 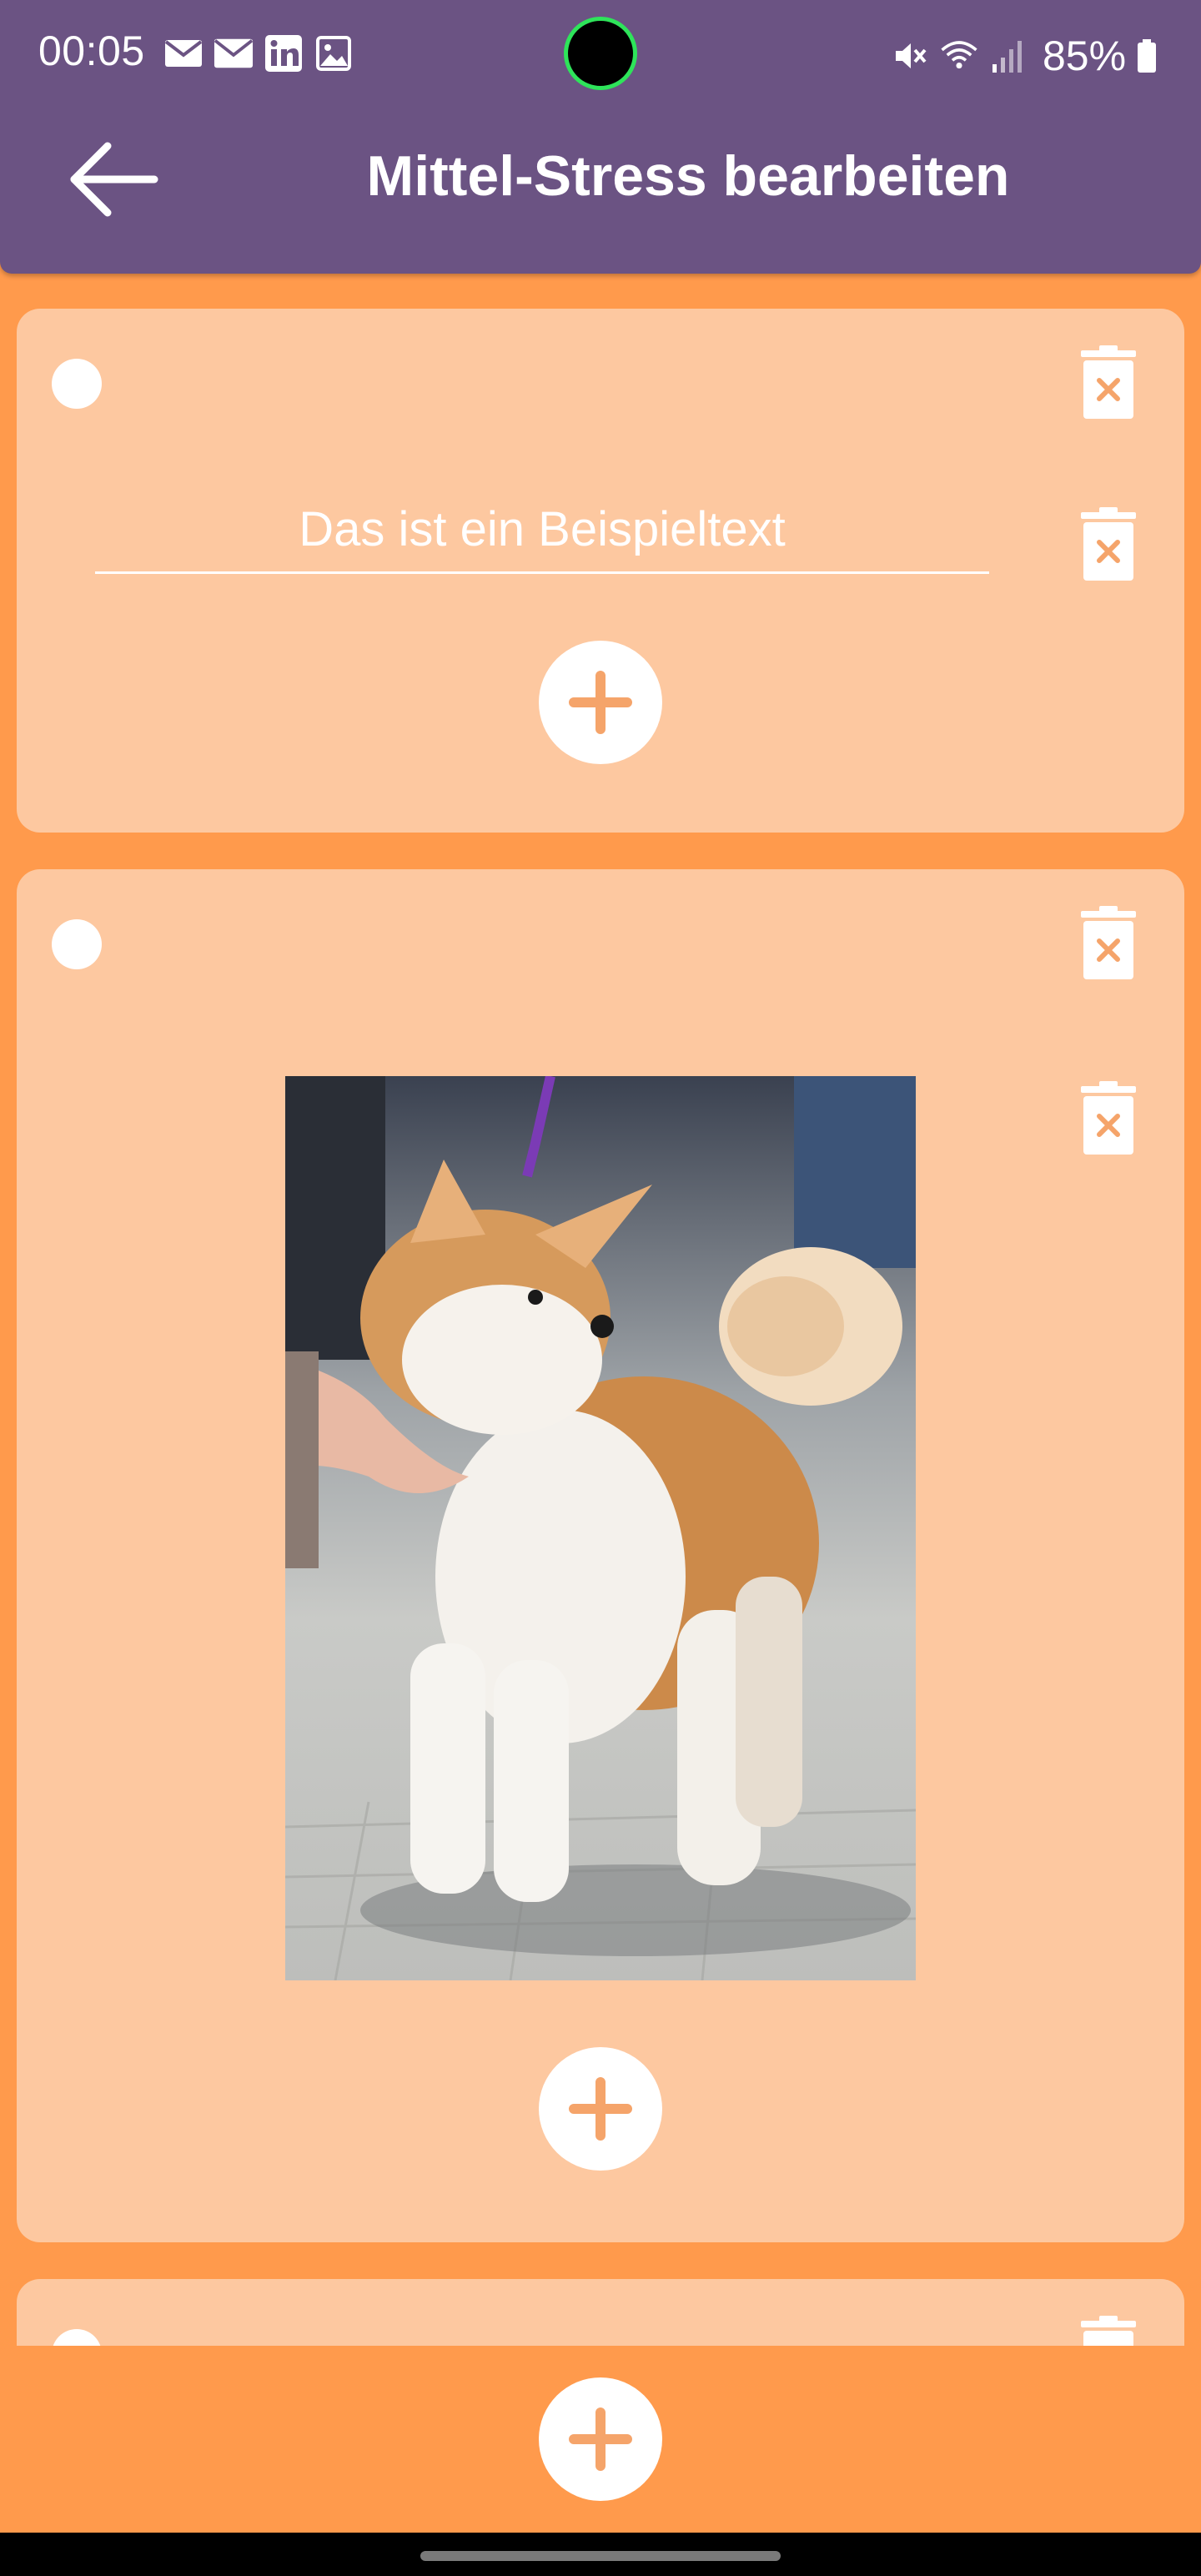 I want to click on text-input-value: Das ist ein Beispieltext, so click(x=543, y=529).